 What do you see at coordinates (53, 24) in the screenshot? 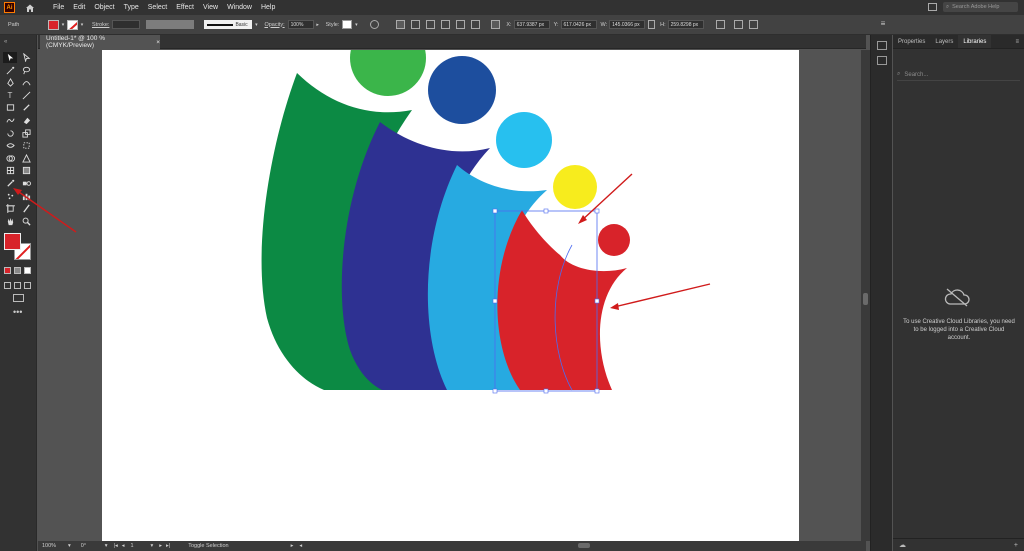
I see `fill-swatch` at bounding box center [53, 24].